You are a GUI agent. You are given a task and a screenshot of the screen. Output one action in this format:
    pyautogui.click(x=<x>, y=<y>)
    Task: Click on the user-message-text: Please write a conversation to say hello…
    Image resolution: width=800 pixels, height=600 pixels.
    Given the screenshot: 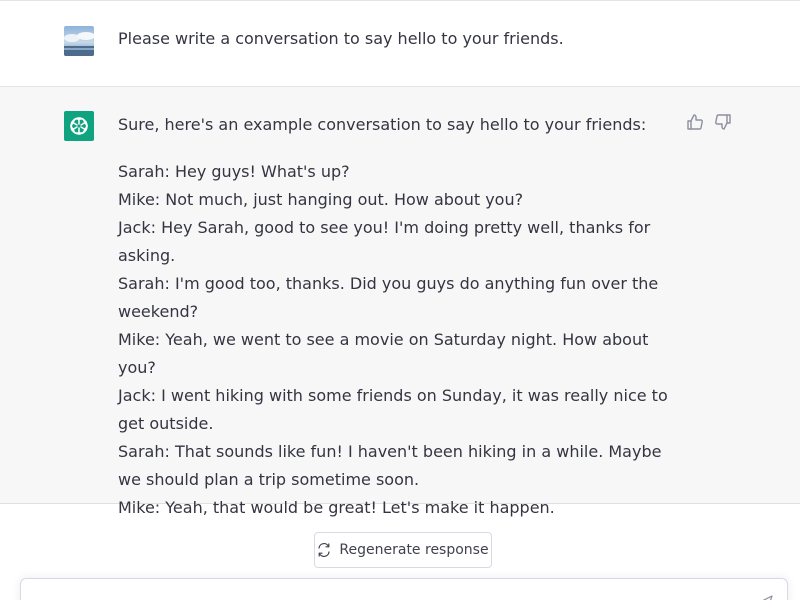 What is the action you would take?
    pyautogui.click(x=341, y=38)
    